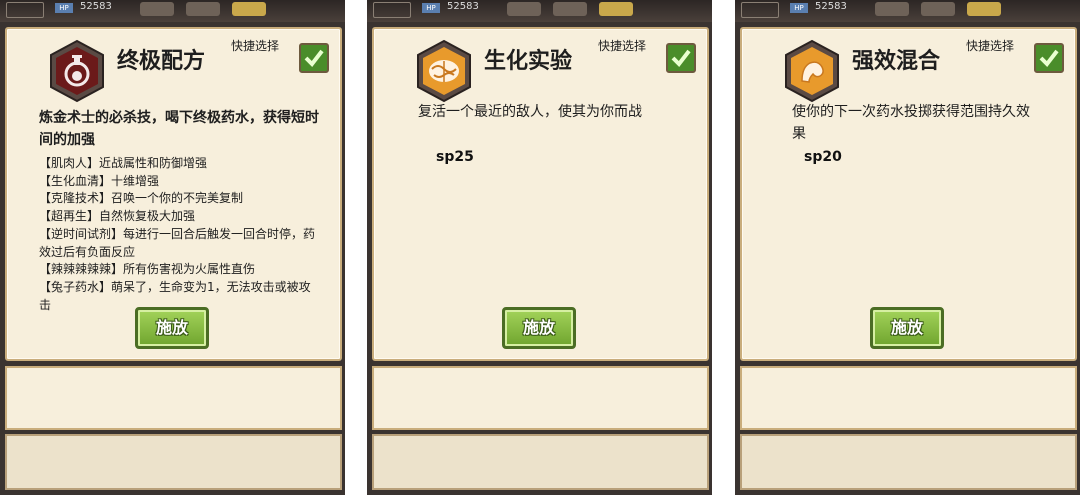  What do you see at coordinates (147, 269) in the screenshot?
I see `list-item: 【辣辣辣辣辣】所有伤害视为火属性直伤` at bounding box center [147, 269].